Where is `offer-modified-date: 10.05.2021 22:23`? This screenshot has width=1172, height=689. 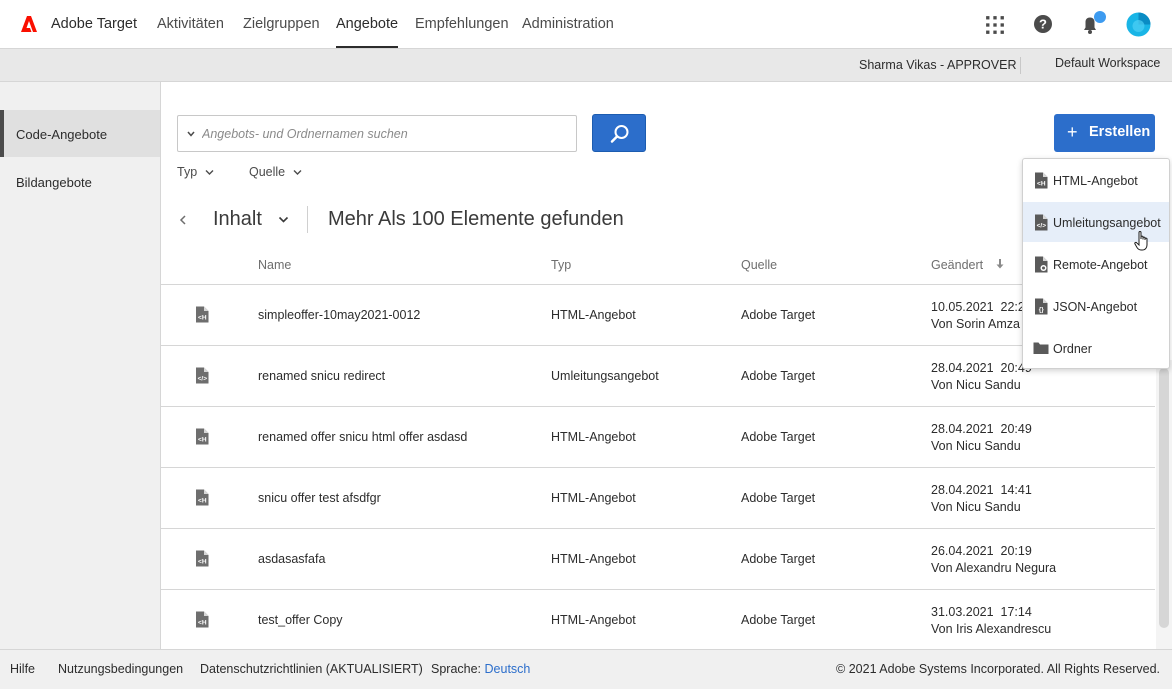
offer-modified-date: 10.05.2021 22:23 is located at coordinates (981, 307).